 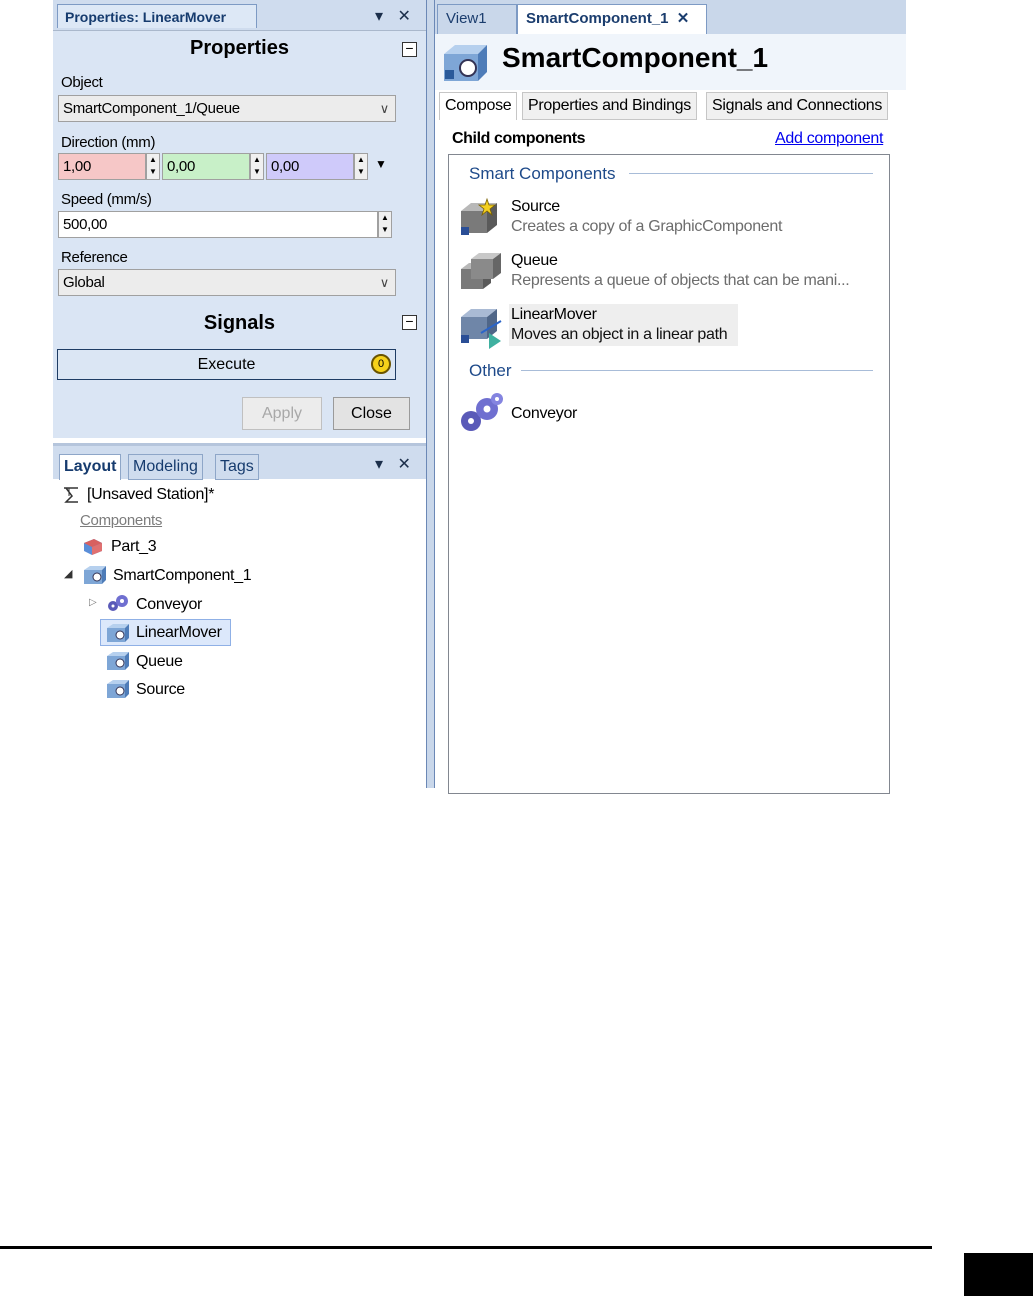 I want to click on layout-tabbar: Layout Modeling Tags ▾ ✕, so click(x=239, y=461).